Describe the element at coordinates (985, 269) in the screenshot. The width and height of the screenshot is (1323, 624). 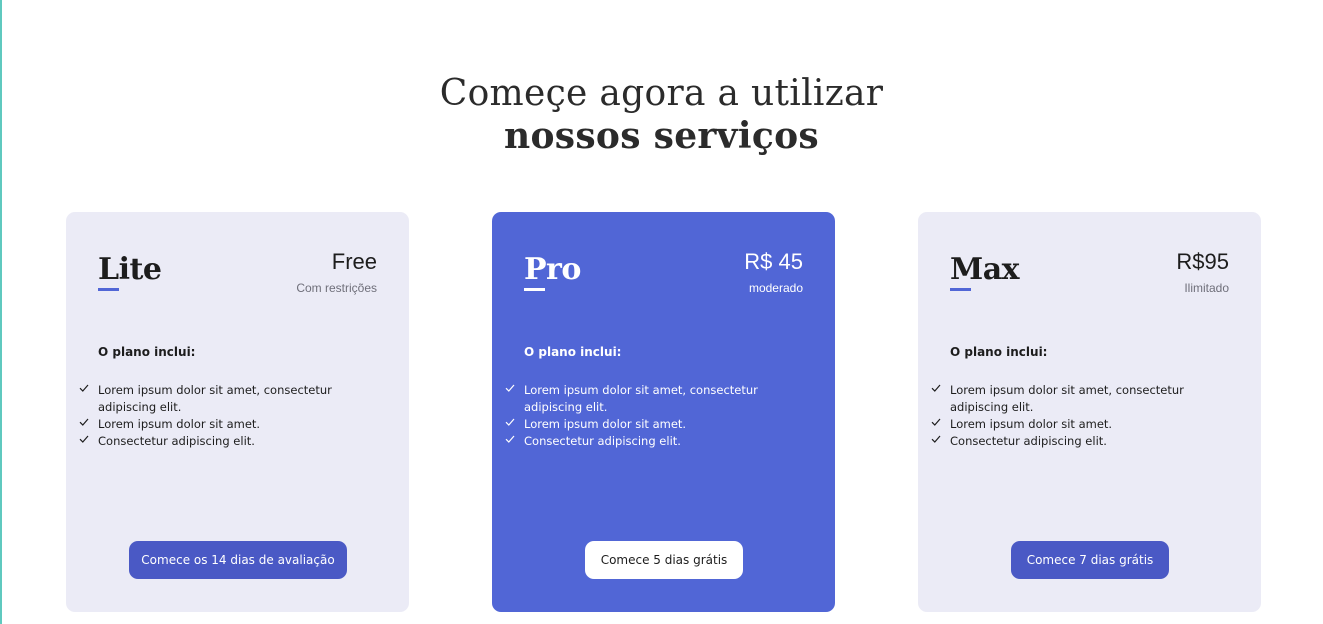
I see `plan-name: Max` at that location.